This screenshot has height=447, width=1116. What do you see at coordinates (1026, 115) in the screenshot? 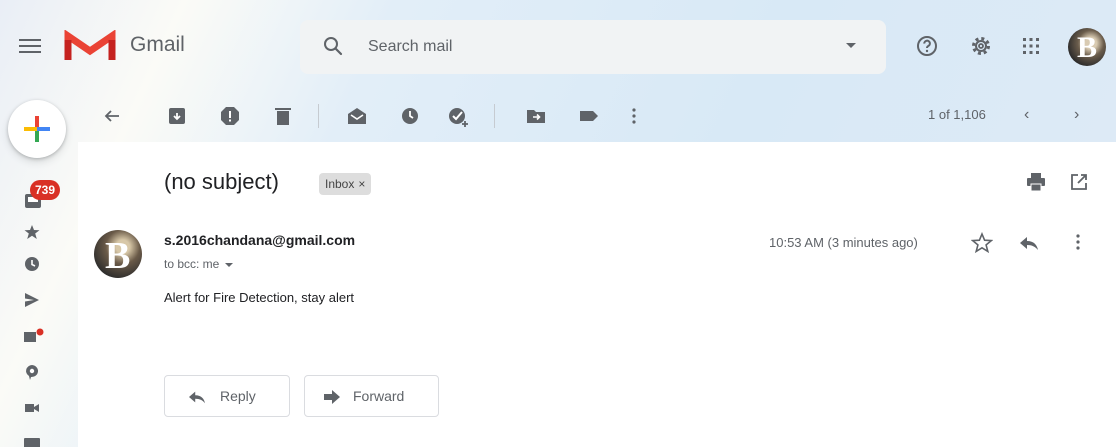
I see `newer-chevron-left-icon: ‹` at bounding box center [1026, 115].